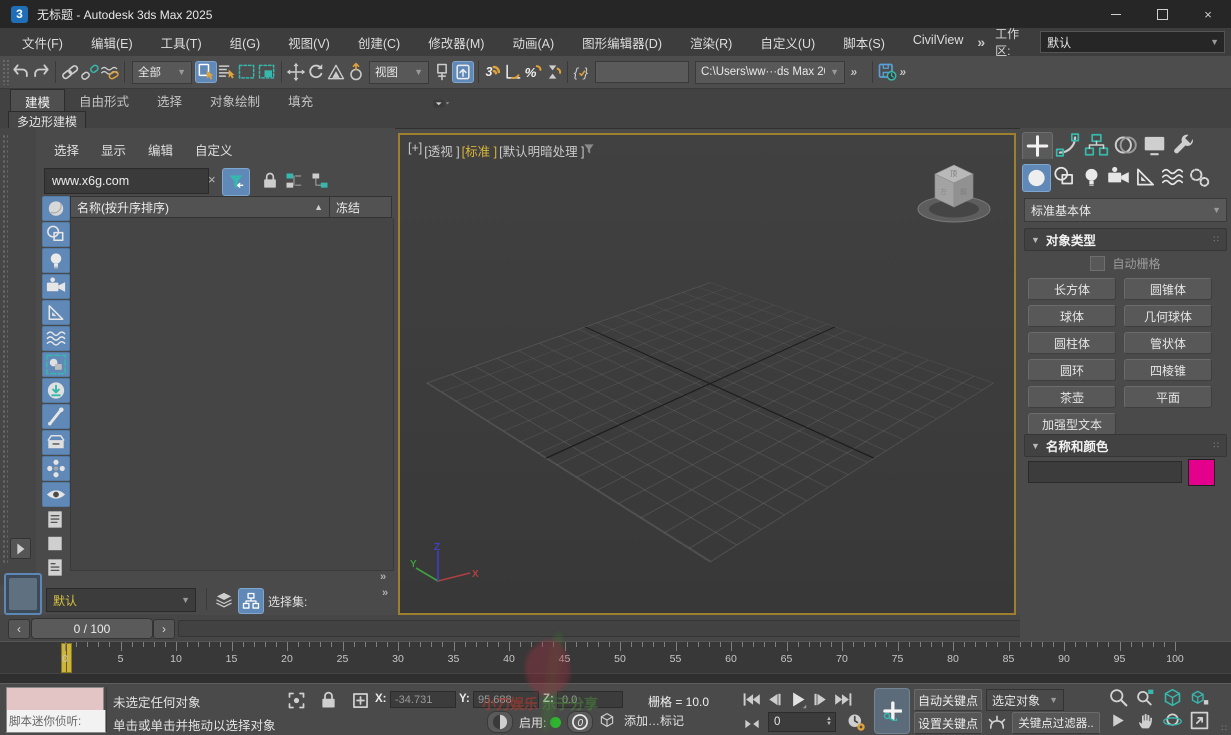 This screenshot has height=735, width=1231. I want to click on ribbon-tab: 建模, so click(38, 100).